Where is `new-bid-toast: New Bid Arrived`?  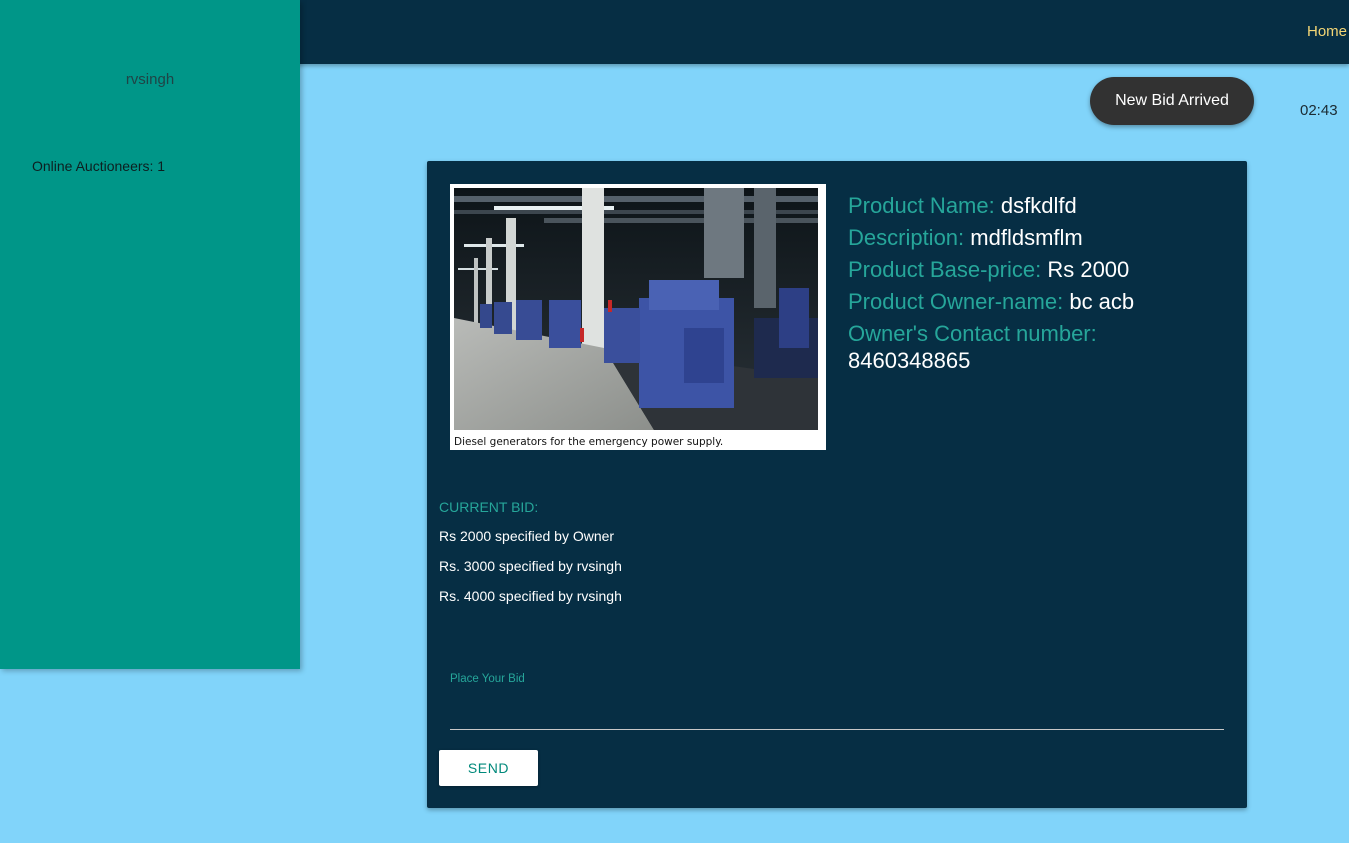 new-bid-toast: New Bid Arrived is located at coordinates (1172, 101).